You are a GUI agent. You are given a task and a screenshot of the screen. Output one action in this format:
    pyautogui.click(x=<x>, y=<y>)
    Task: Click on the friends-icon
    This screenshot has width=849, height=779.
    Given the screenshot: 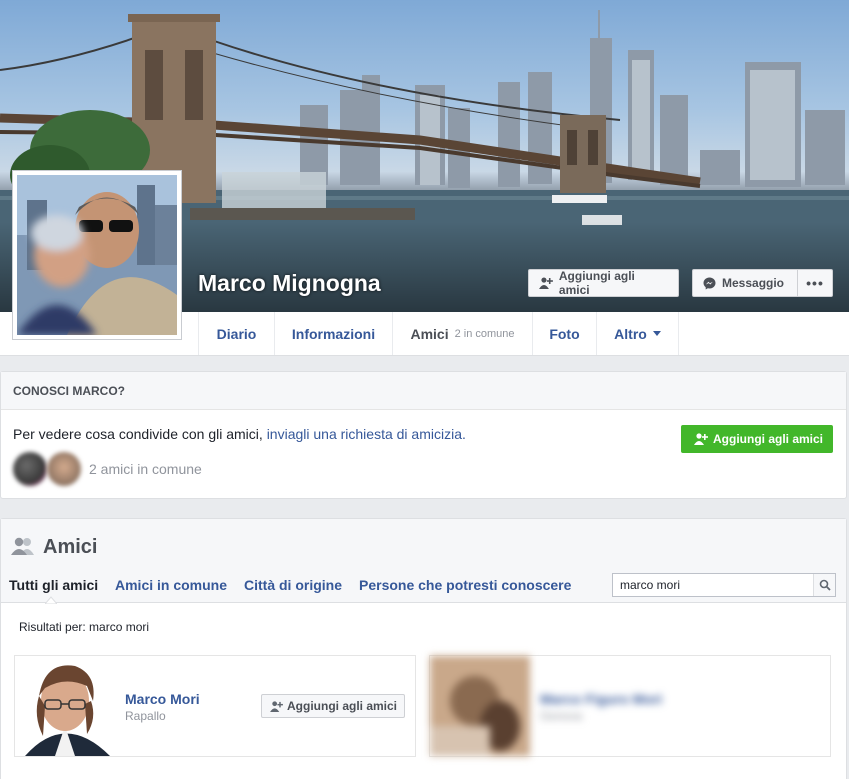 What is the action you would take?
    pyautogui.click(x=22, y=546)
    